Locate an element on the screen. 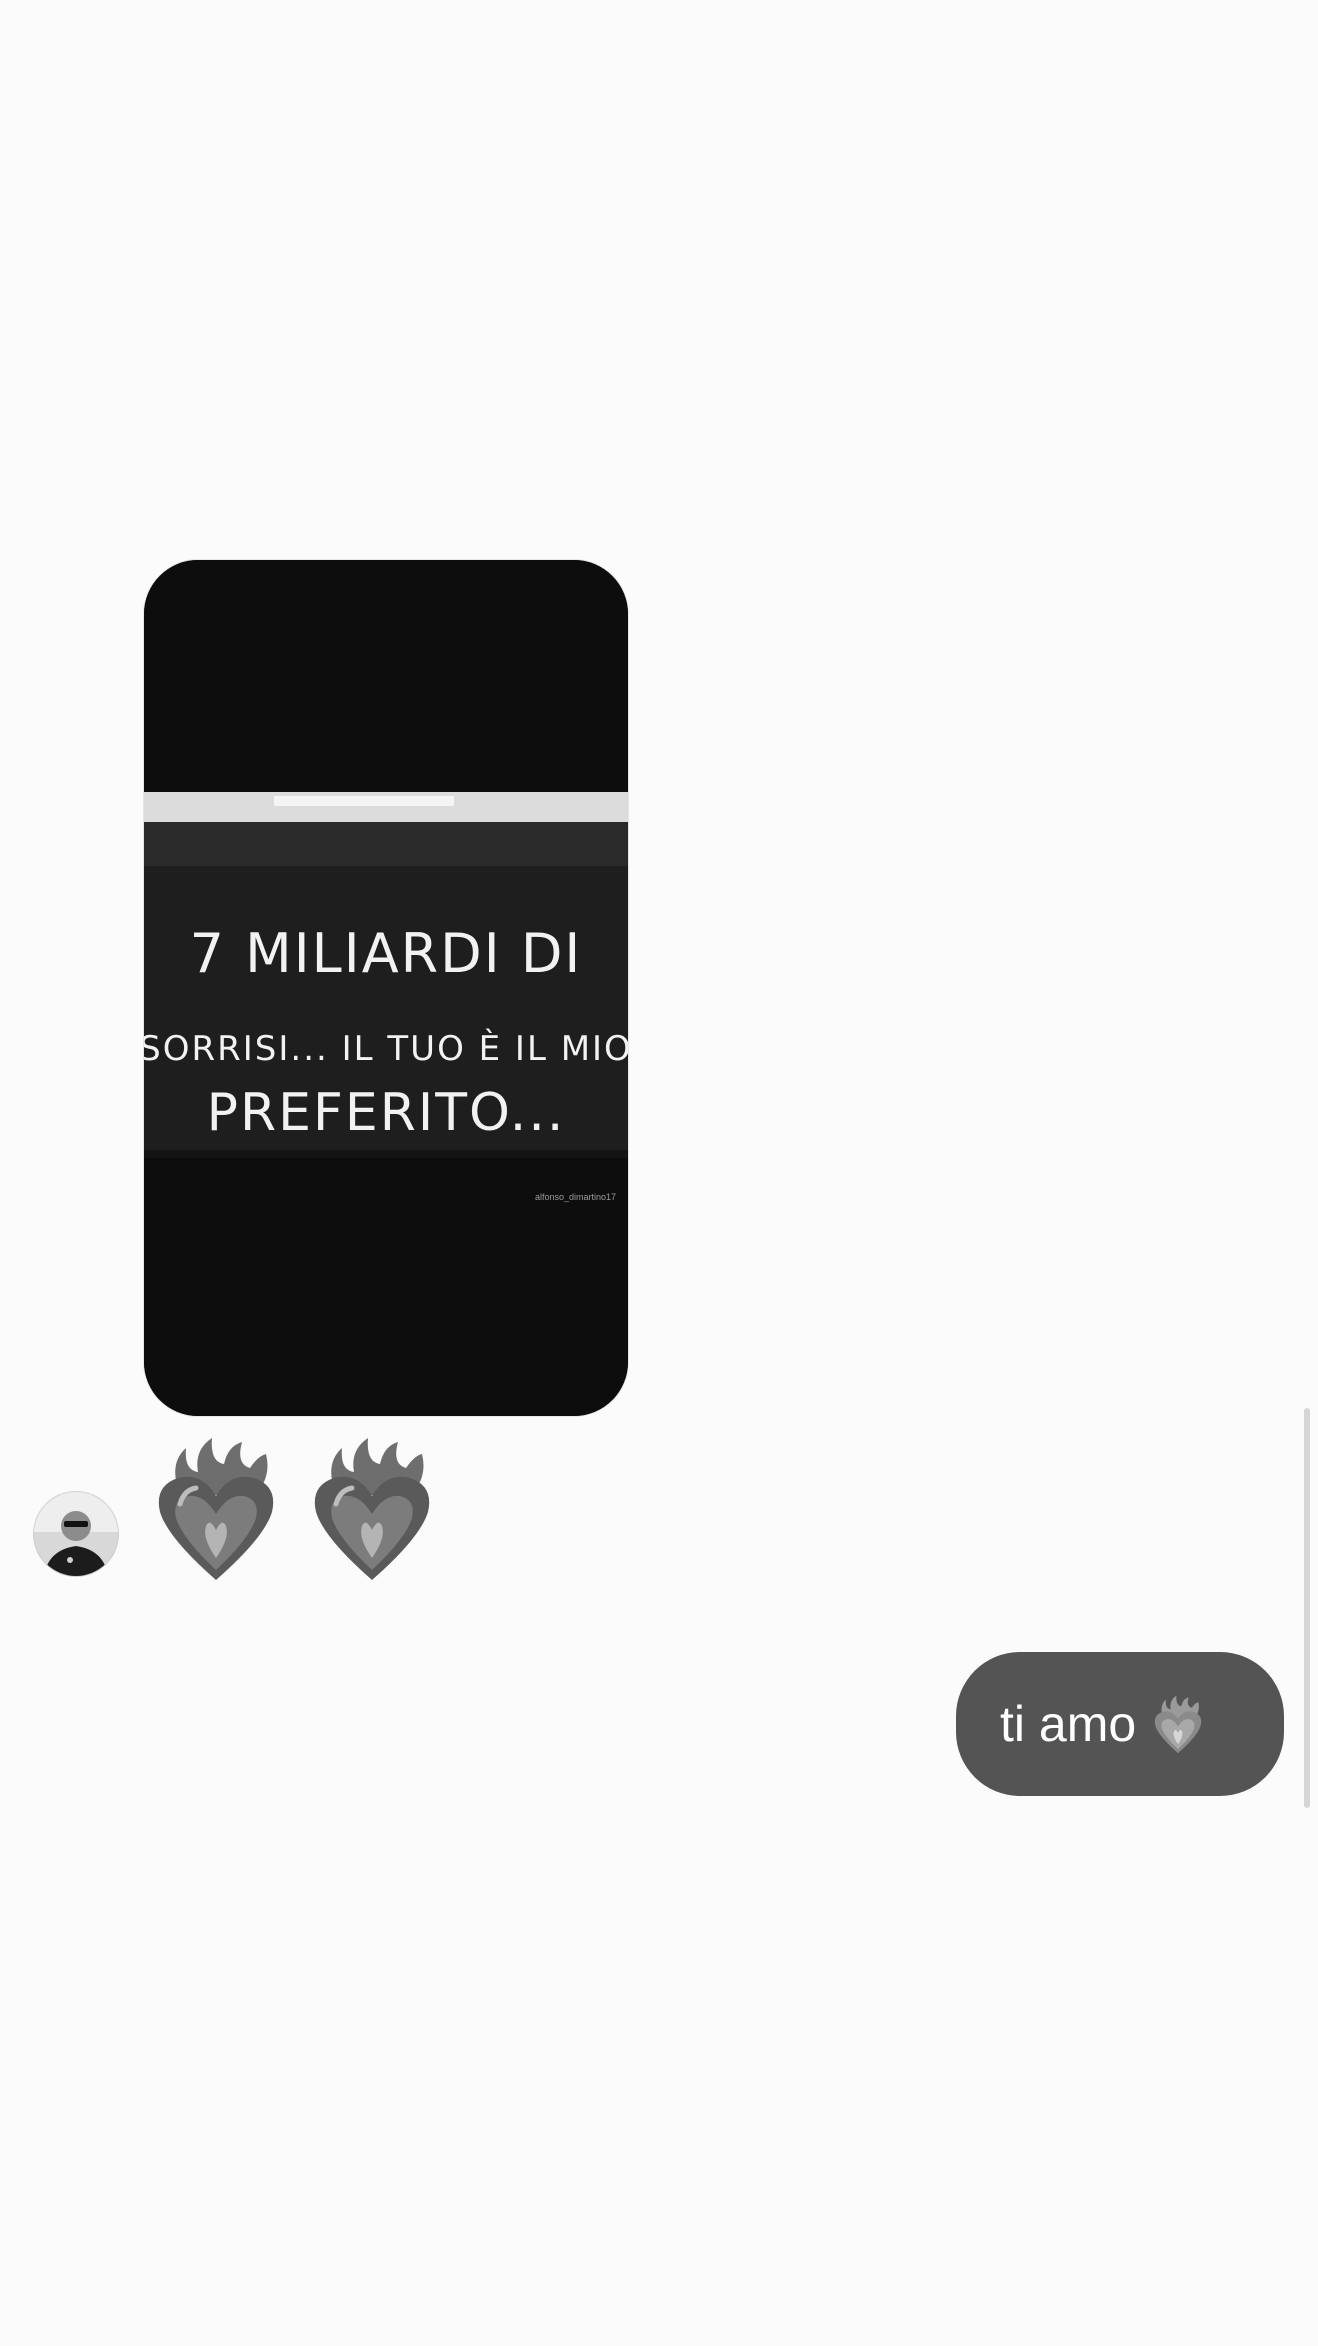 The height and width of the screenshot is (2346, 1318). reaction-row is located at coordinates (294, 1507).